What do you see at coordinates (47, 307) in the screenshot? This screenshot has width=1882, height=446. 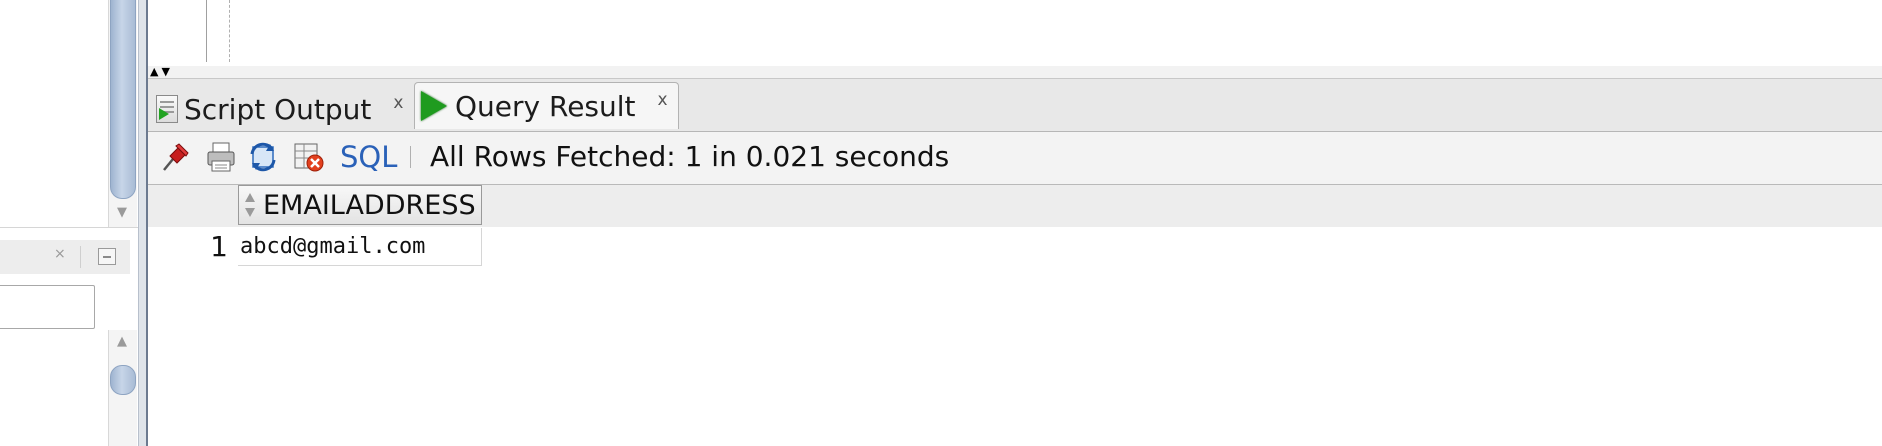 I see `filter-input` at bounding box center [47, 307].